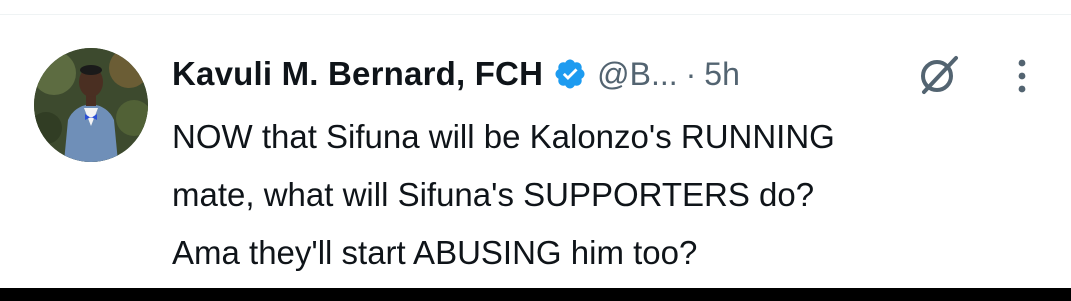 This screenshot has height=301, width=1071. Describe the element at coordinates (493, 194) in the screenshot. I see `tweet-text-line: mate, what will Sifuna's SUPPORTERS do?` at that location.